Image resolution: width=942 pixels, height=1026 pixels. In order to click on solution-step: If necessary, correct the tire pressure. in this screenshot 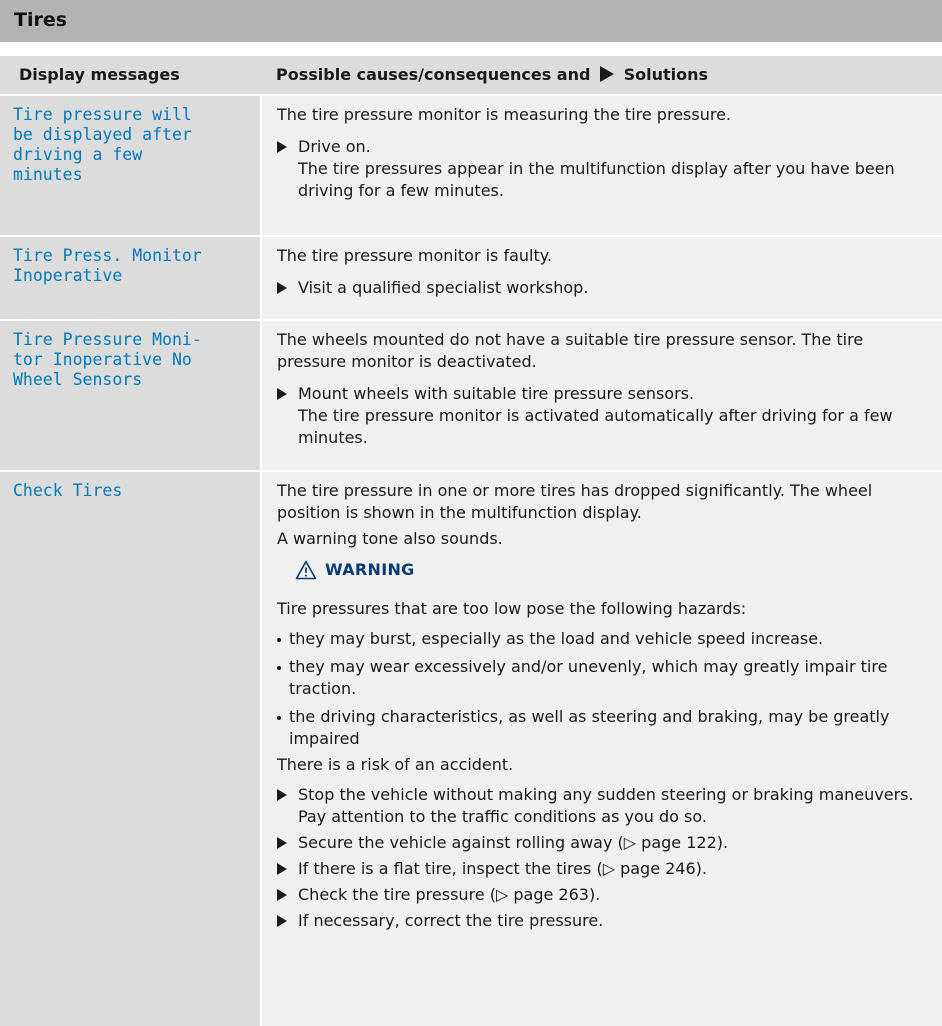, I will do `click(603, 921)`.